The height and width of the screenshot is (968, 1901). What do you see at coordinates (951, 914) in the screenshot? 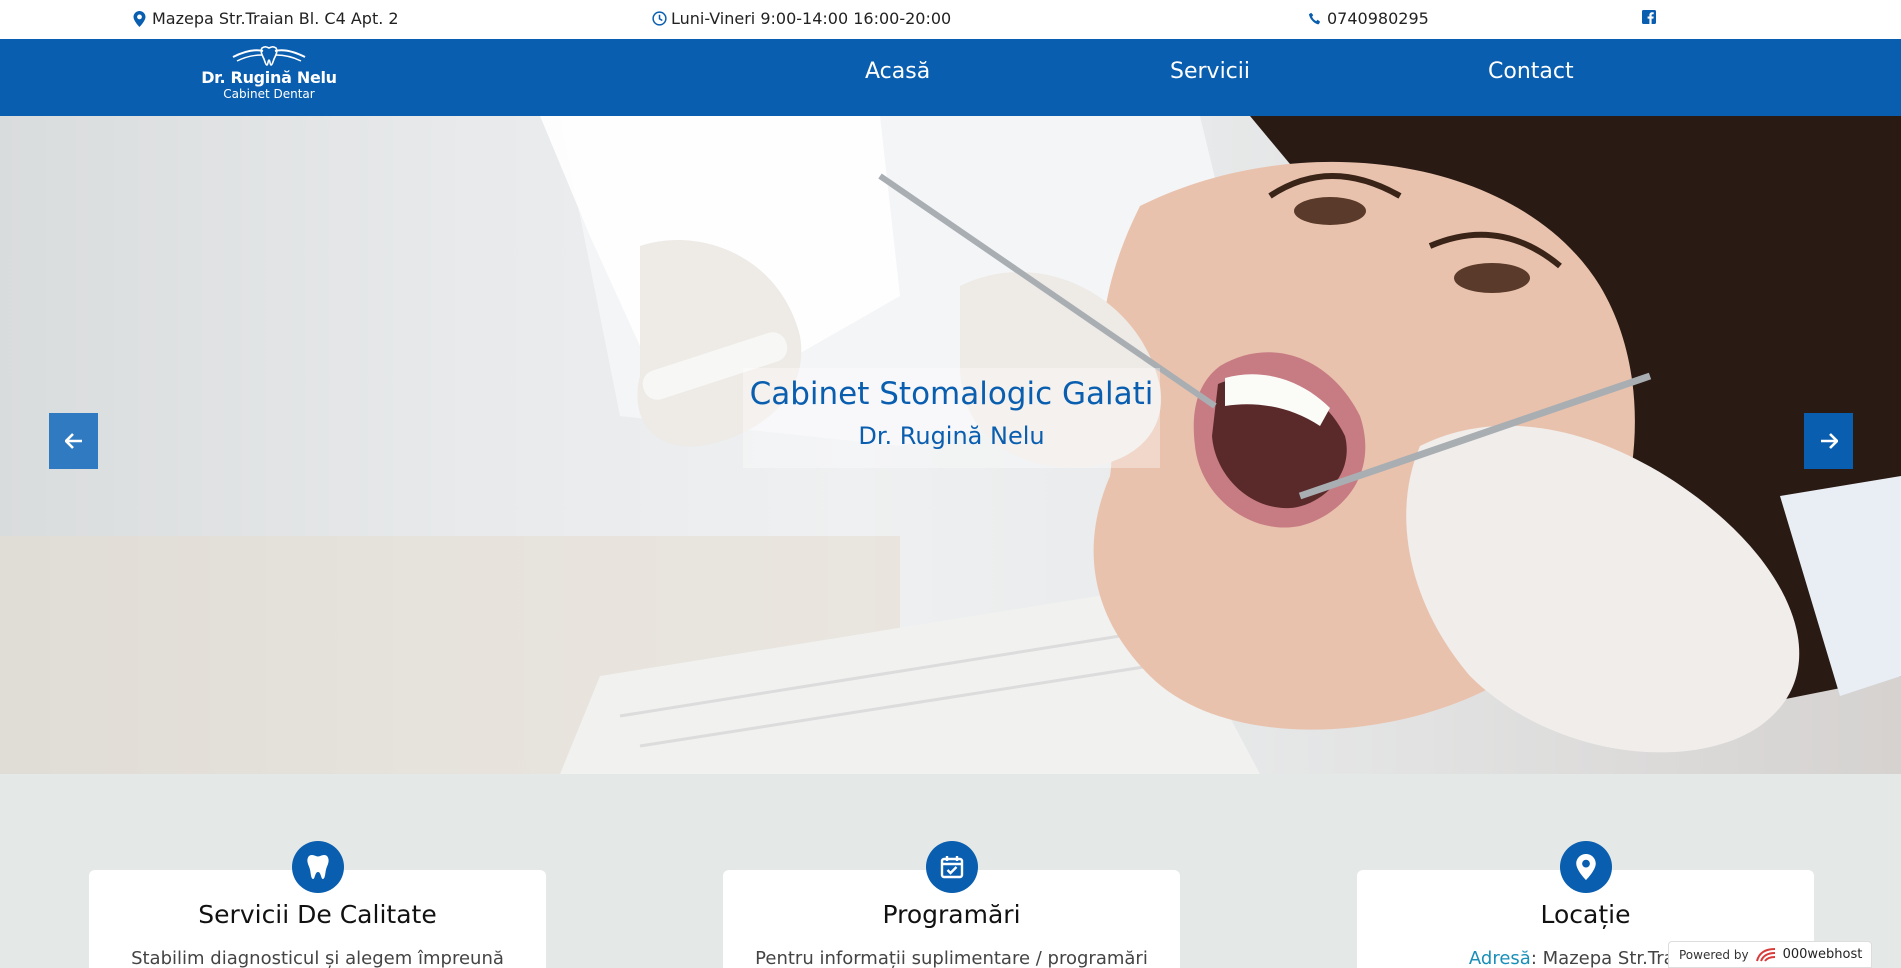
I see `card-title: Programări` at bounding box center [951, 914].